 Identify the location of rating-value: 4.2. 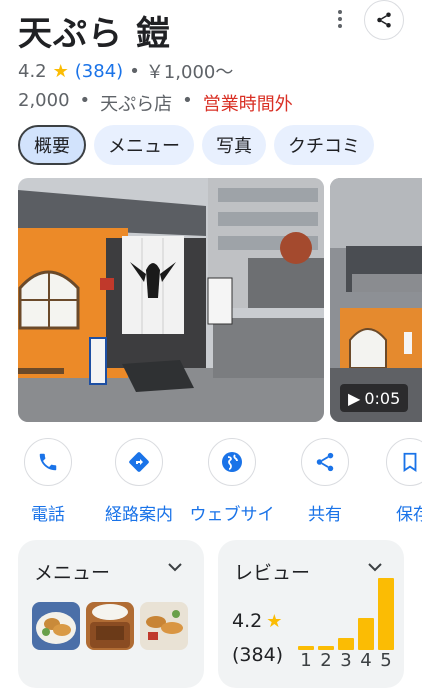
(32, 71).